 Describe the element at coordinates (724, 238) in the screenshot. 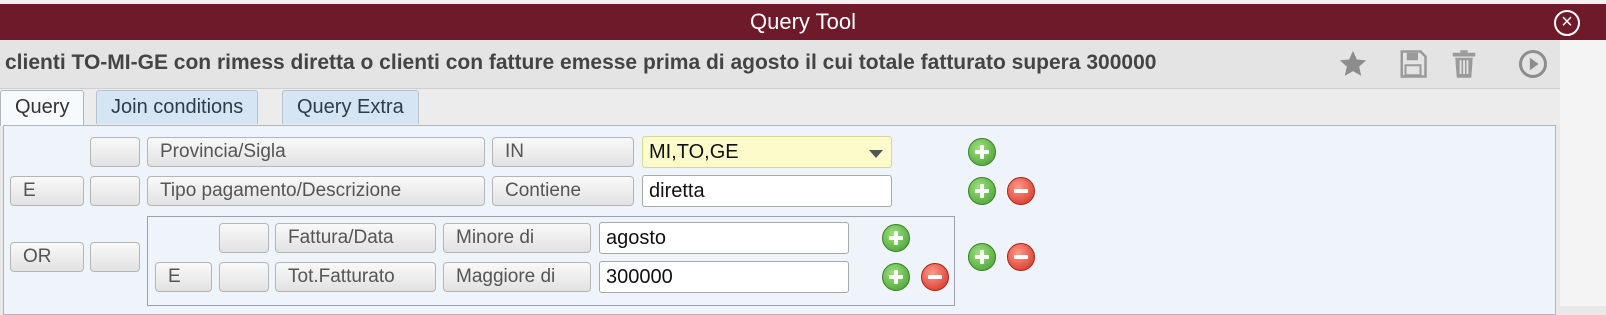

I see `condition-value-input: agosto` at that location.